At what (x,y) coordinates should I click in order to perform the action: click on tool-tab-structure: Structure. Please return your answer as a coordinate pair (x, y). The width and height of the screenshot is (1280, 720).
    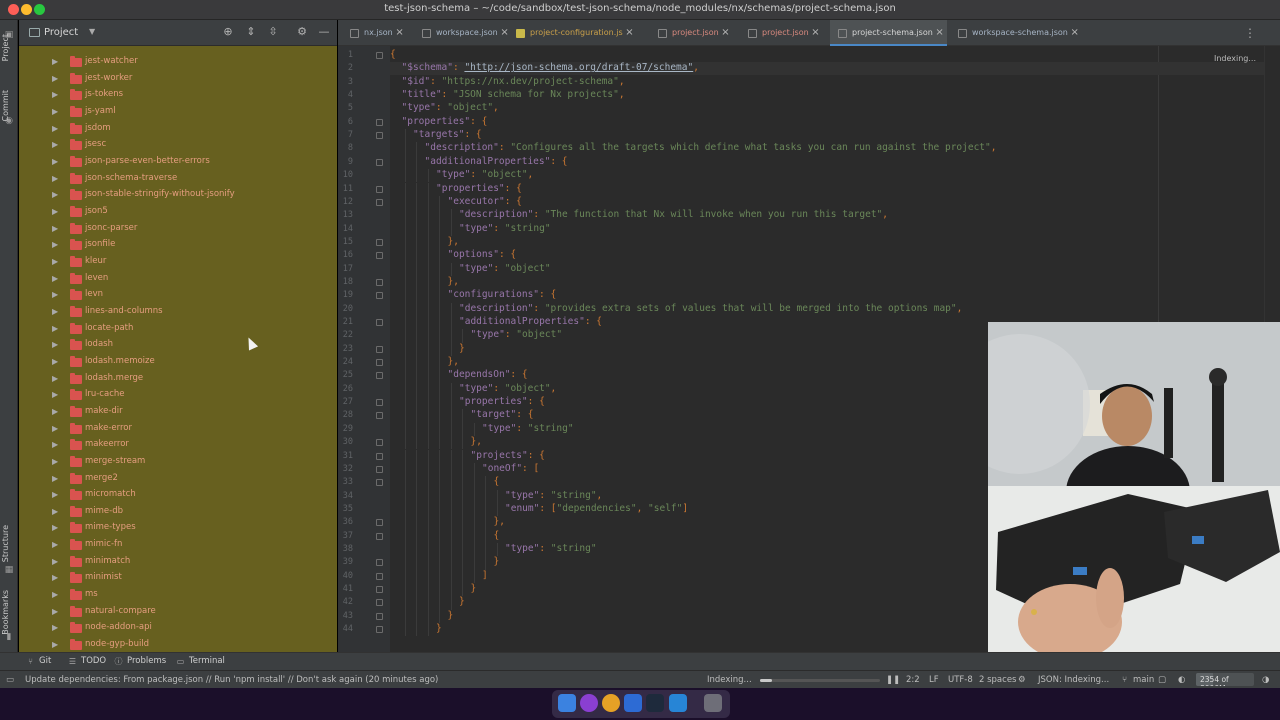
    Looking at the image, I should click on (5, 543).